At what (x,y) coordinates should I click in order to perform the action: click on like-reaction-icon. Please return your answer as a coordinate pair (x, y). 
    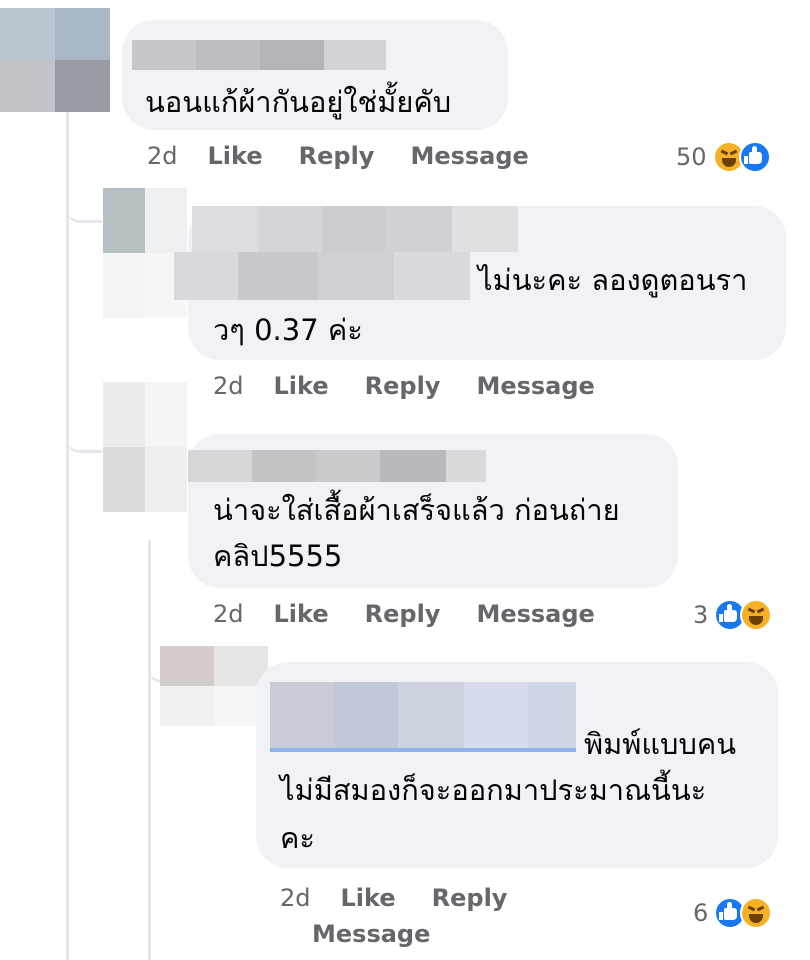
    Looking at the image, I should click on (754, 157).